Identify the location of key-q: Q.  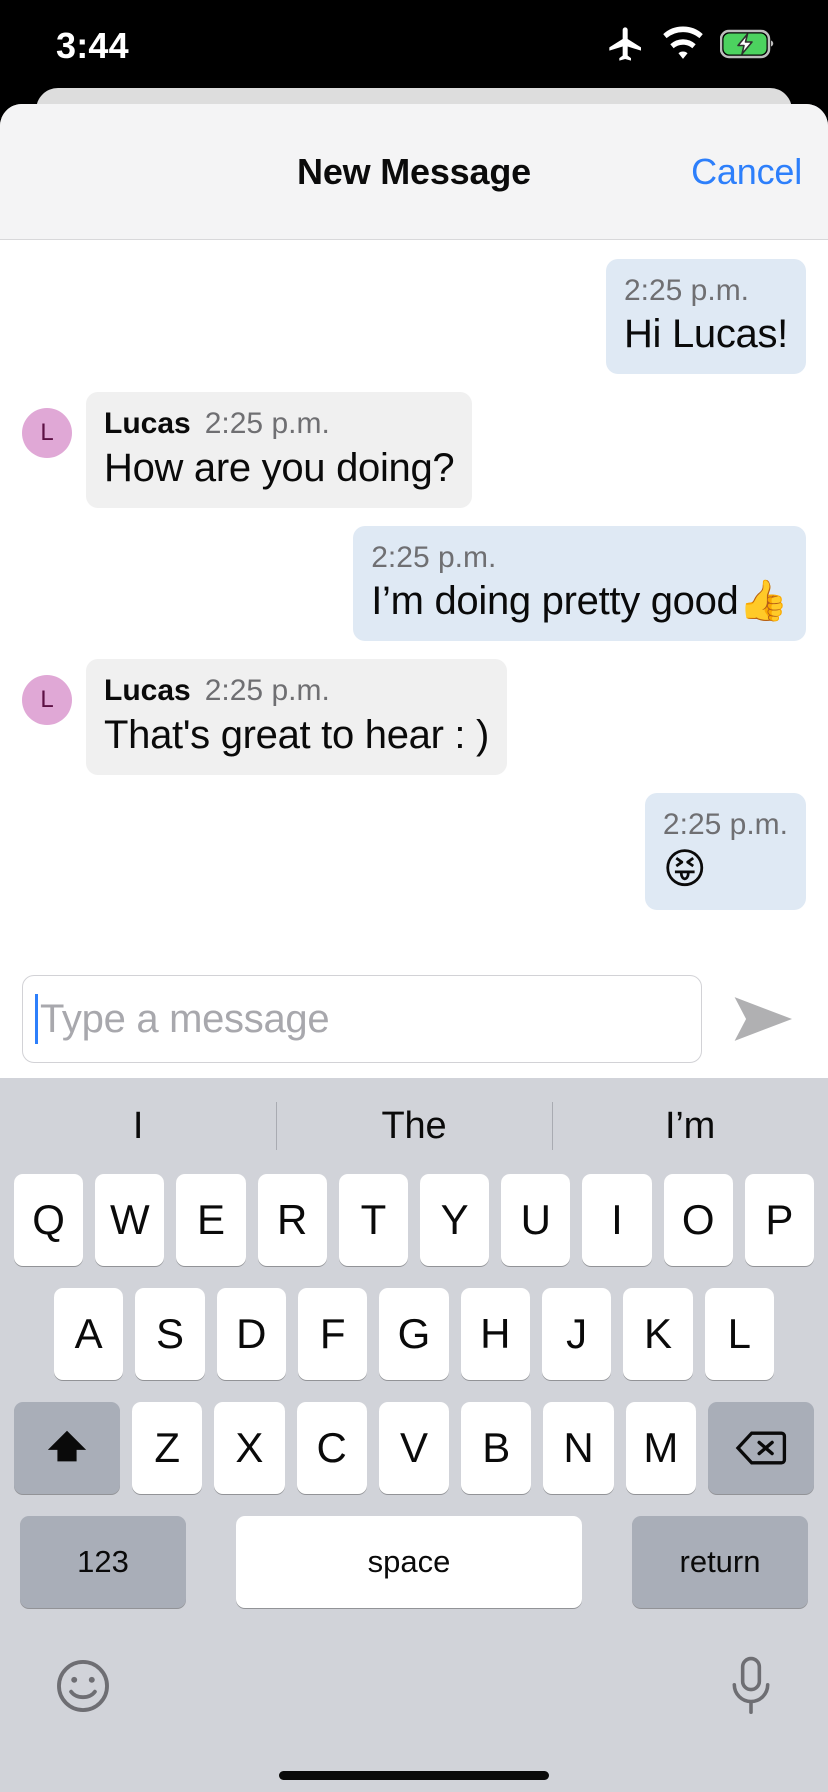
(48, 1220).